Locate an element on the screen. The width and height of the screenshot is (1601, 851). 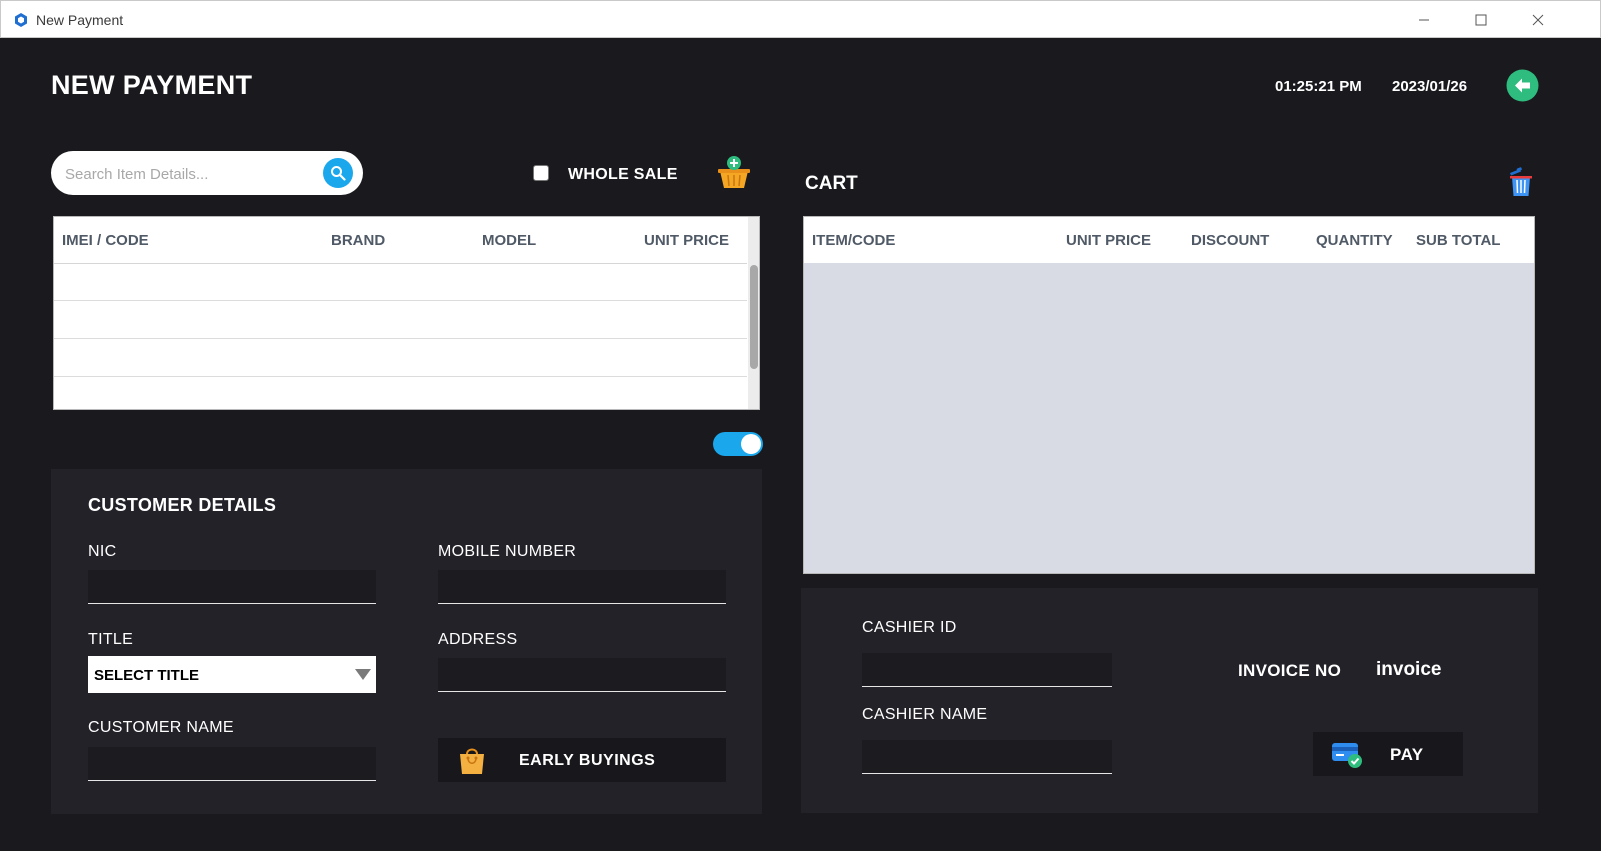
add-to-cart-button is located at coordinates (734, 173).